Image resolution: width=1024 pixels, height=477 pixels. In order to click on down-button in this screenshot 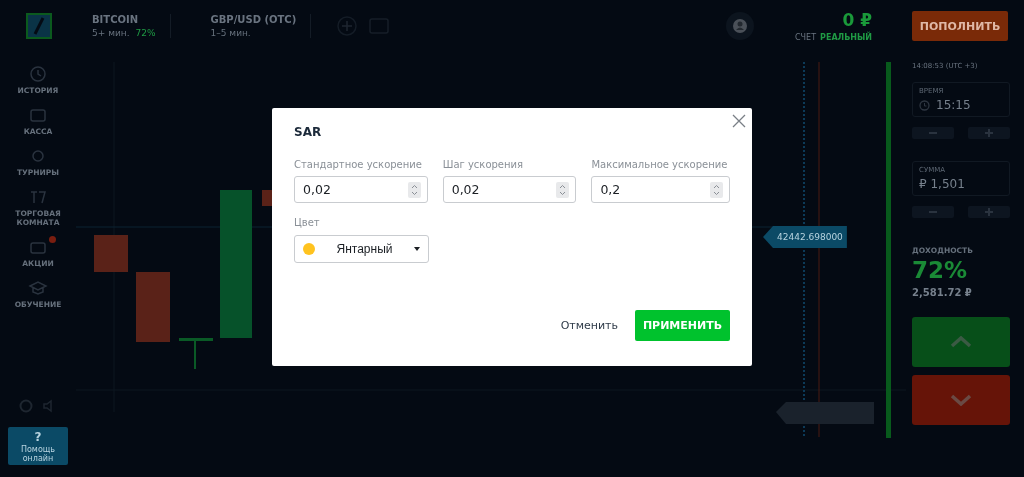, I will do `click(961, 400)`.